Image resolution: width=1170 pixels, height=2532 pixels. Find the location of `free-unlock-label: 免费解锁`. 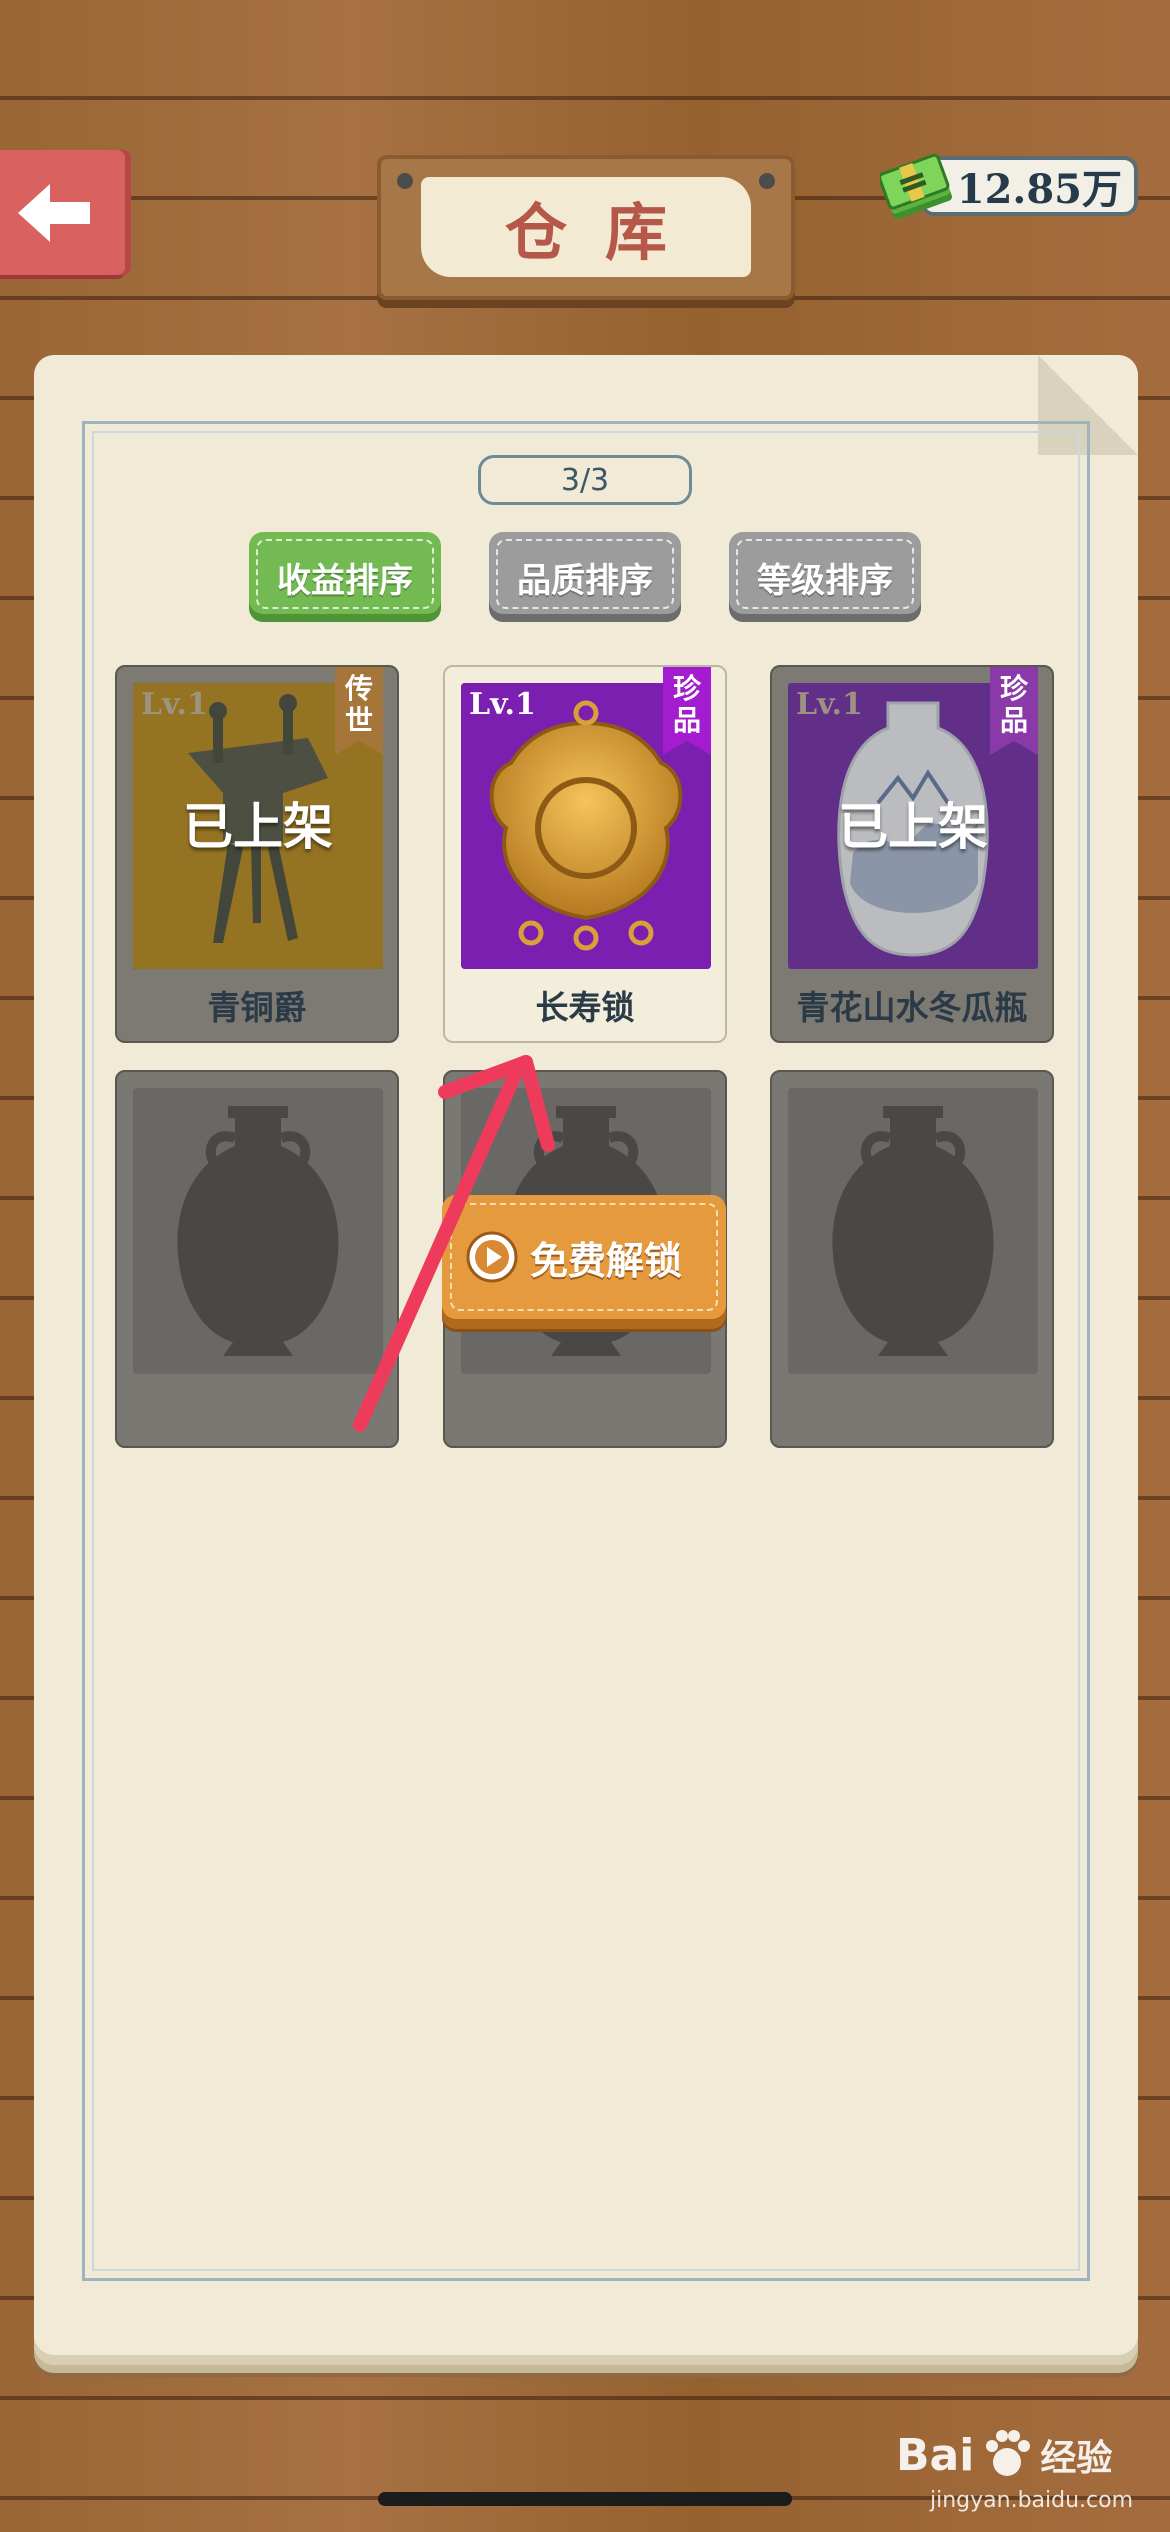

free-unlock-label: 免费解锁 is located at coordinates (606, 1260).